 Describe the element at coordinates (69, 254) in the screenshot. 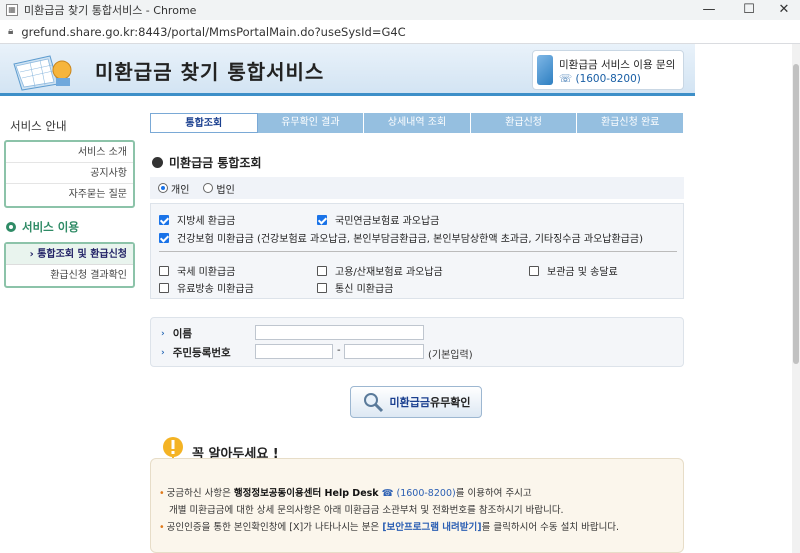

I see `sidebar-item-inquiry: › 통합조회 및 환급신청` at that location.